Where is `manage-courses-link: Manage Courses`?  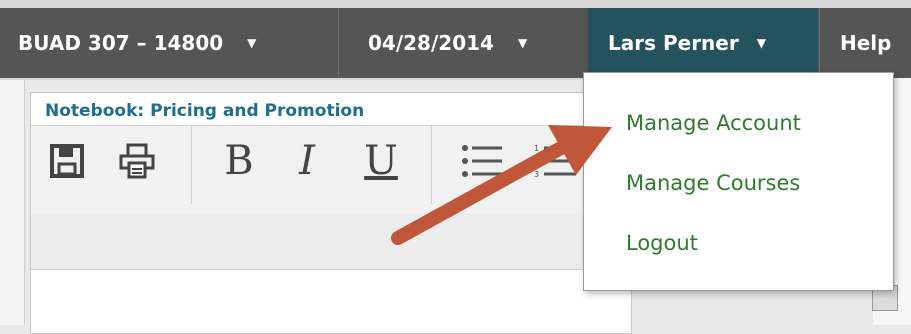
manage-courses-link: Manage Courses is located at coordinates (713, 183).